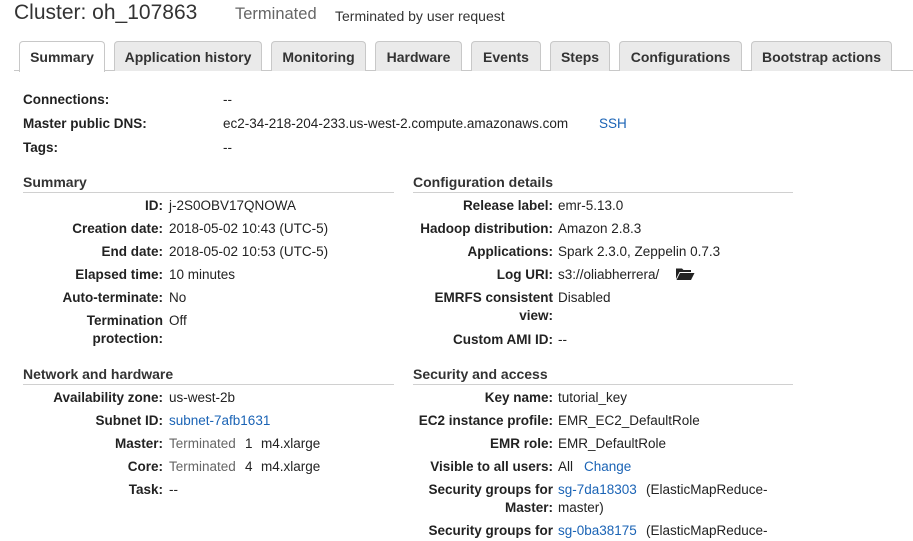  What do you see at coordinates (490, 489) in the screenshot?
I see `sg-master-label-line1: Security groups for` at bounding box center [490, 489].